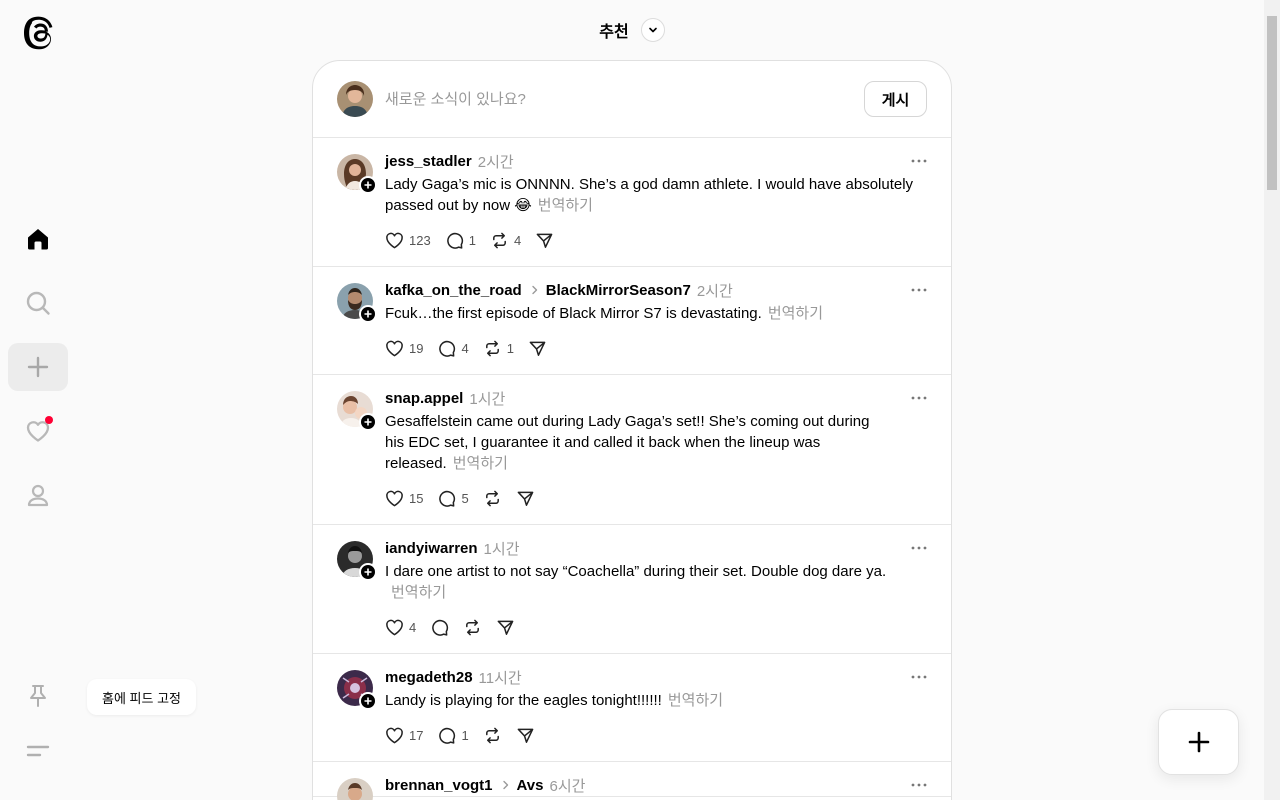 This screenshot has height=800, width=1280. Describe the element at coordinates (1198, 742) in the screenshot. I see `floating-create-button` at that location.